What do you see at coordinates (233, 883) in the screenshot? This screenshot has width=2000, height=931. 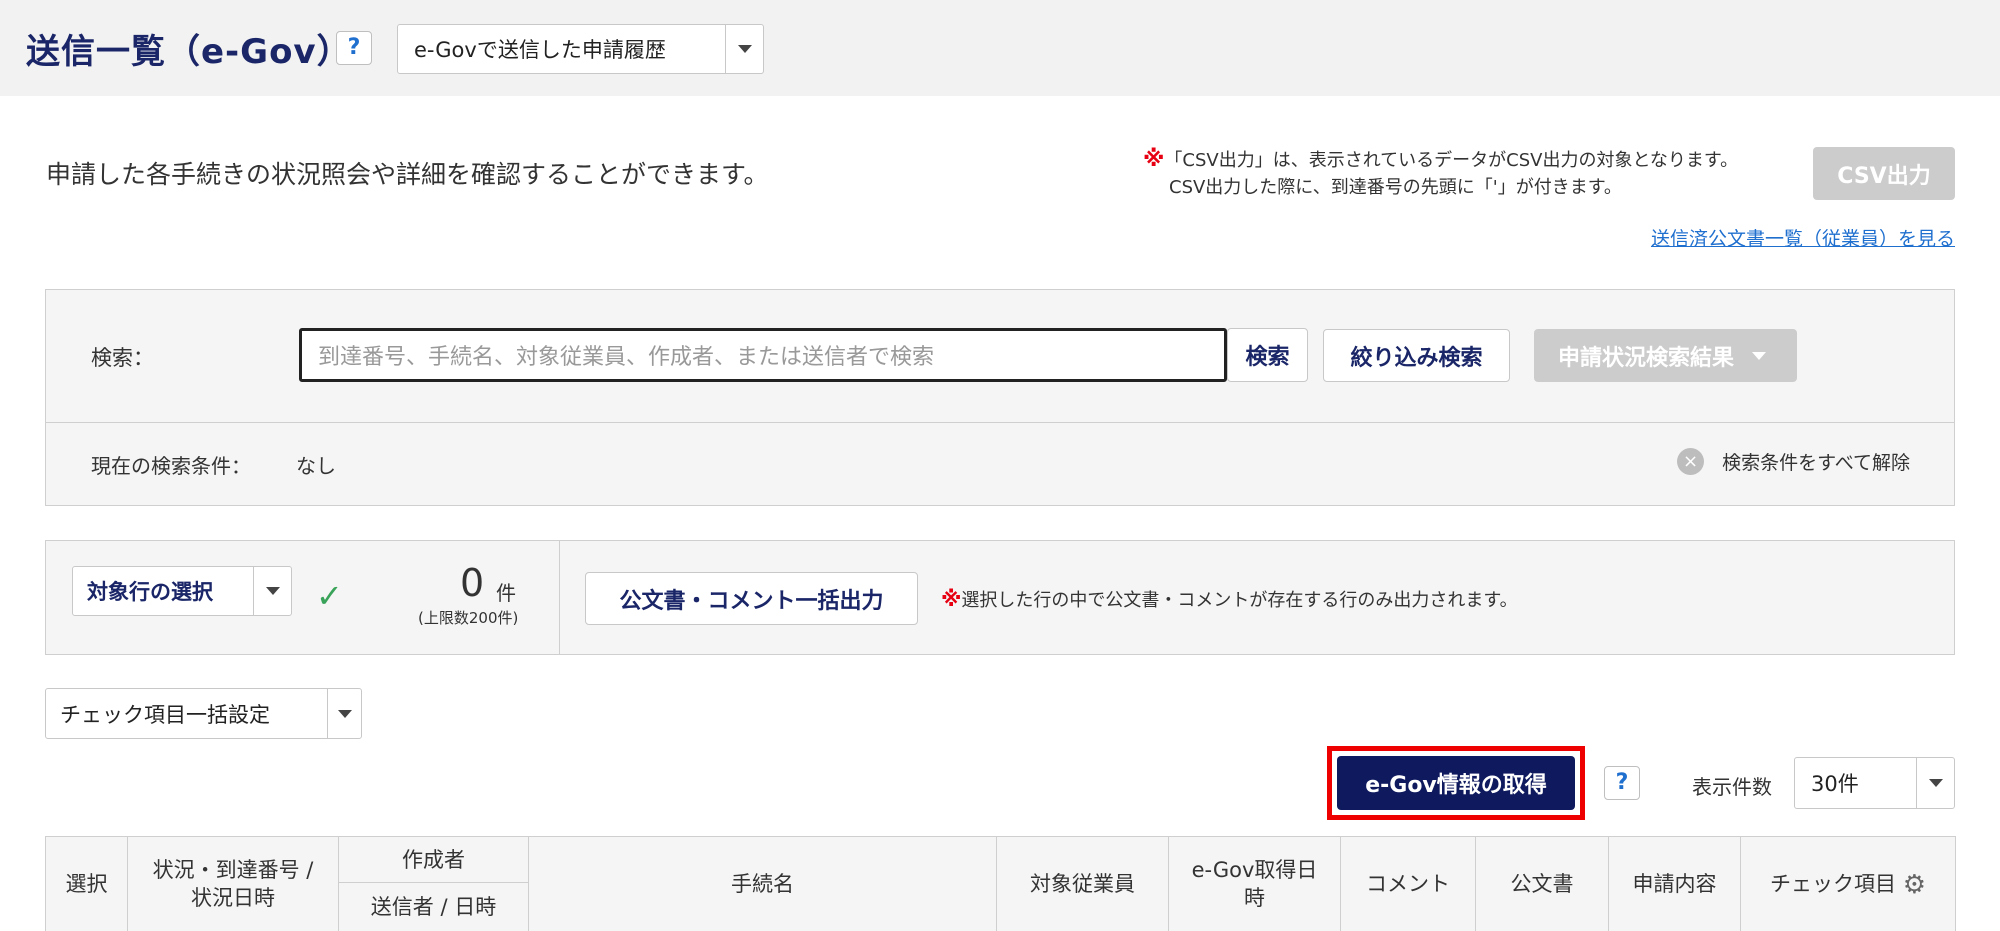 I see `column-header-status: 状況・到達番号 / 状況日時` at bounding box center [233, 883].